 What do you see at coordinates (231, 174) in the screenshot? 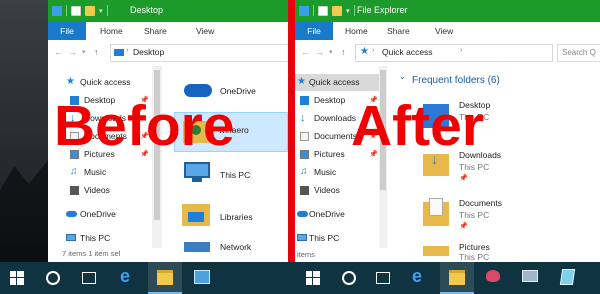
I see `content-item-this-pc: This PC` at bounding box center [231, 174].